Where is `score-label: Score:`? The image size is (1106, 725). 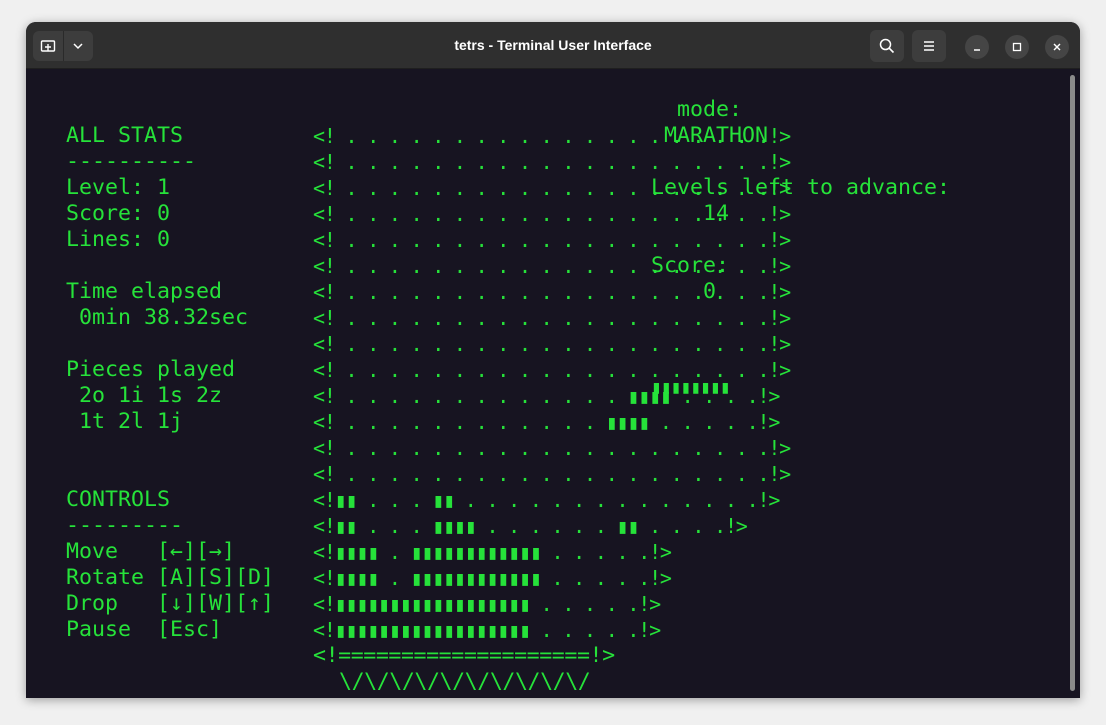 score-label: Score: is located at coordinates (690, 265).